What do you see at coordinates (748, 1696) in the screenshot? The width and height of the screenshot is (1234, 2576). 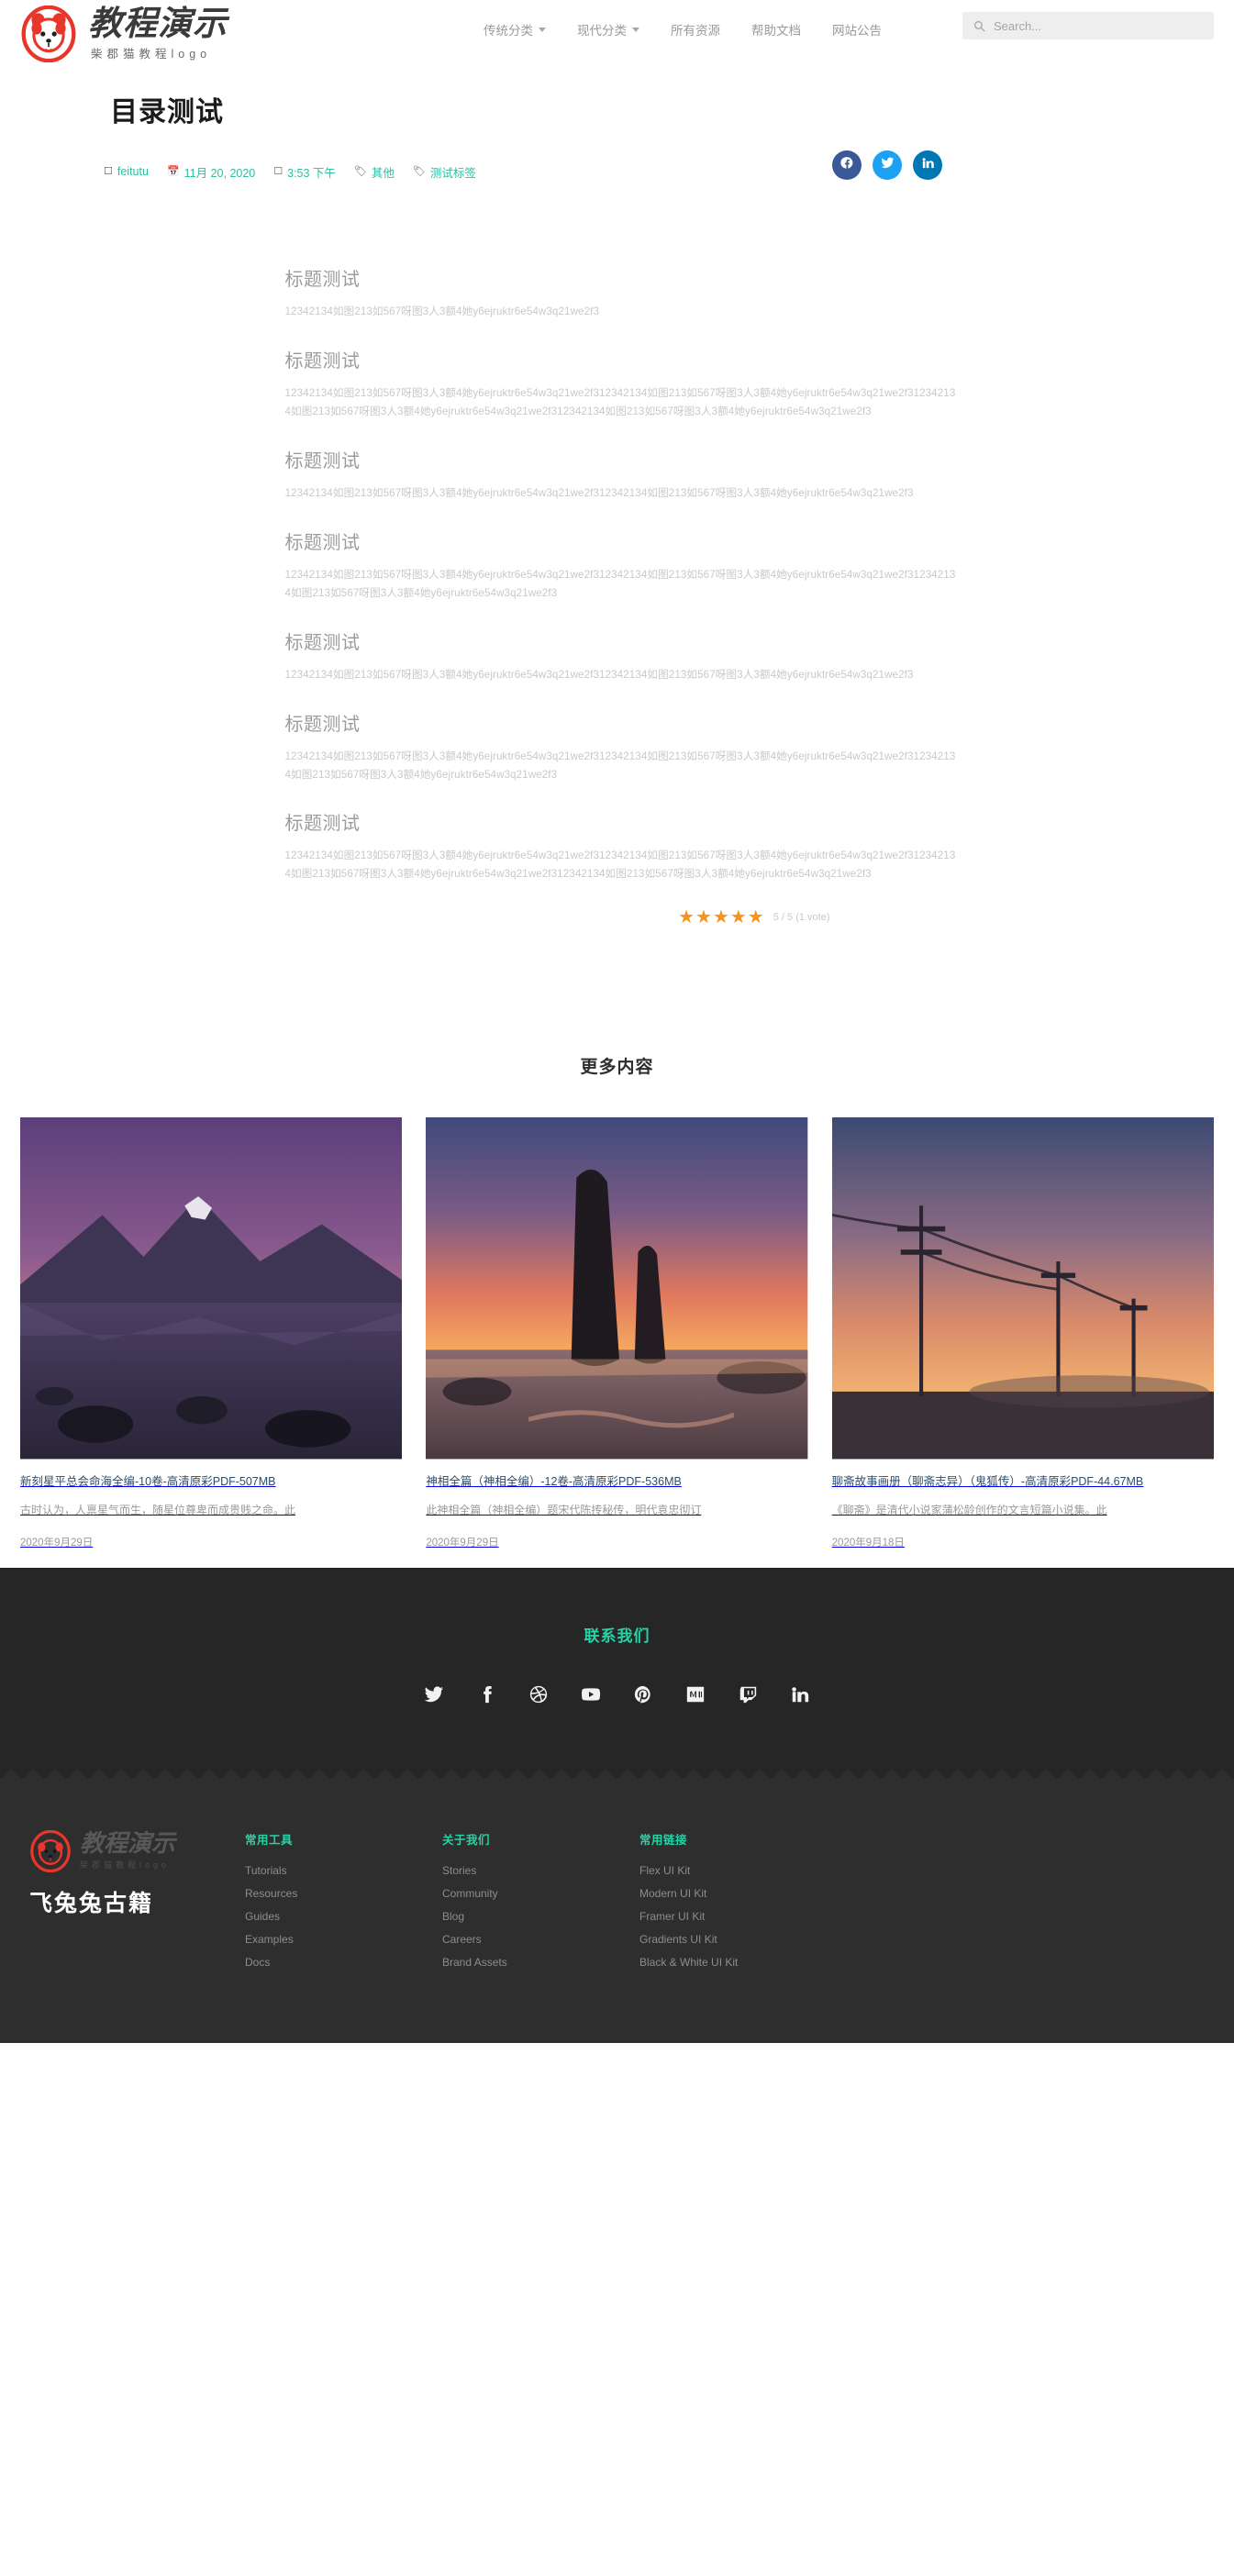 I see `social-twitch-link` at bounding box center [748, 1696].